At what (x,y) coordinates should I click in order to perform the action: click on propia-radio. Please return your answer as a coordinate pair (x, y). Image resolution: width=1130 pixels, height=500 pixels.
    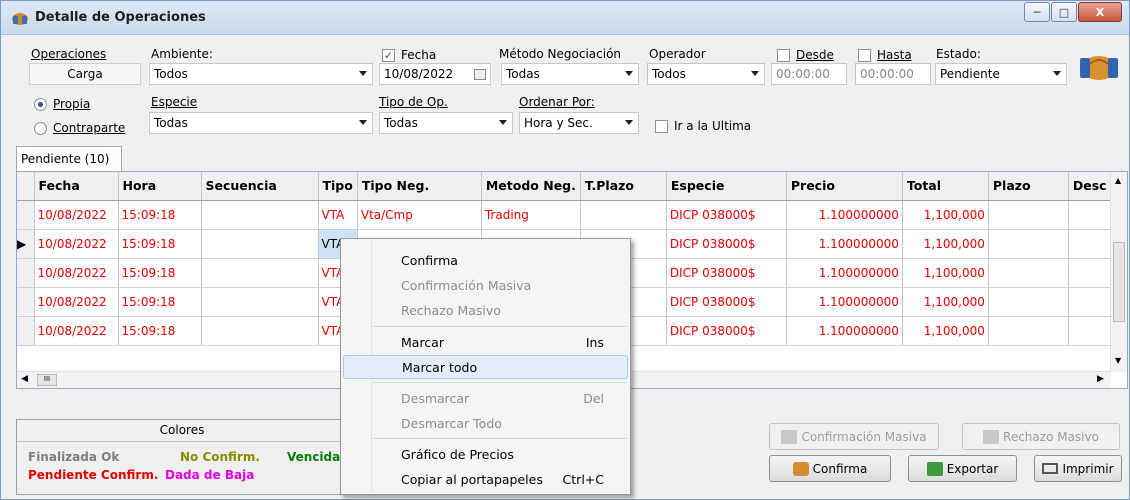
    Looking at the image, I should click on (40, 104).